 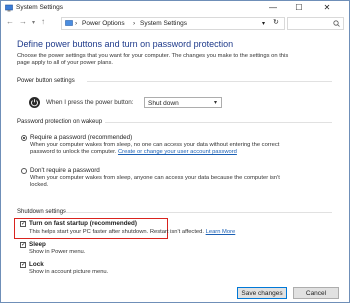 What do you see at coordinates (9, 8) in the screenshot?
I see `power-options-icon` at bounding box center [9, 8].